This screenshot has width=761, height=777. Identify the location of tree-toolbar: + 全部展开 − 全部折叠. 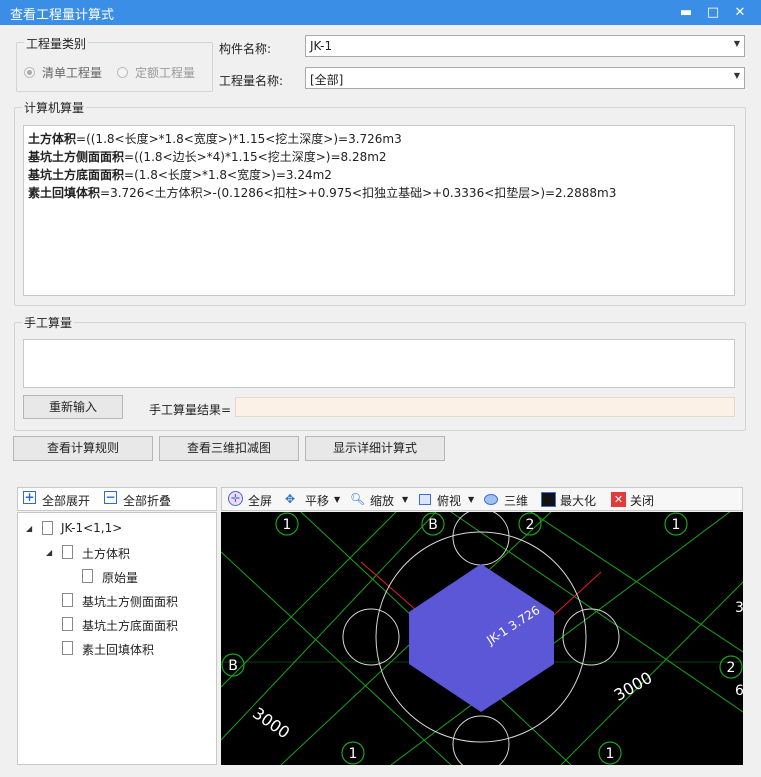
(117, 499).